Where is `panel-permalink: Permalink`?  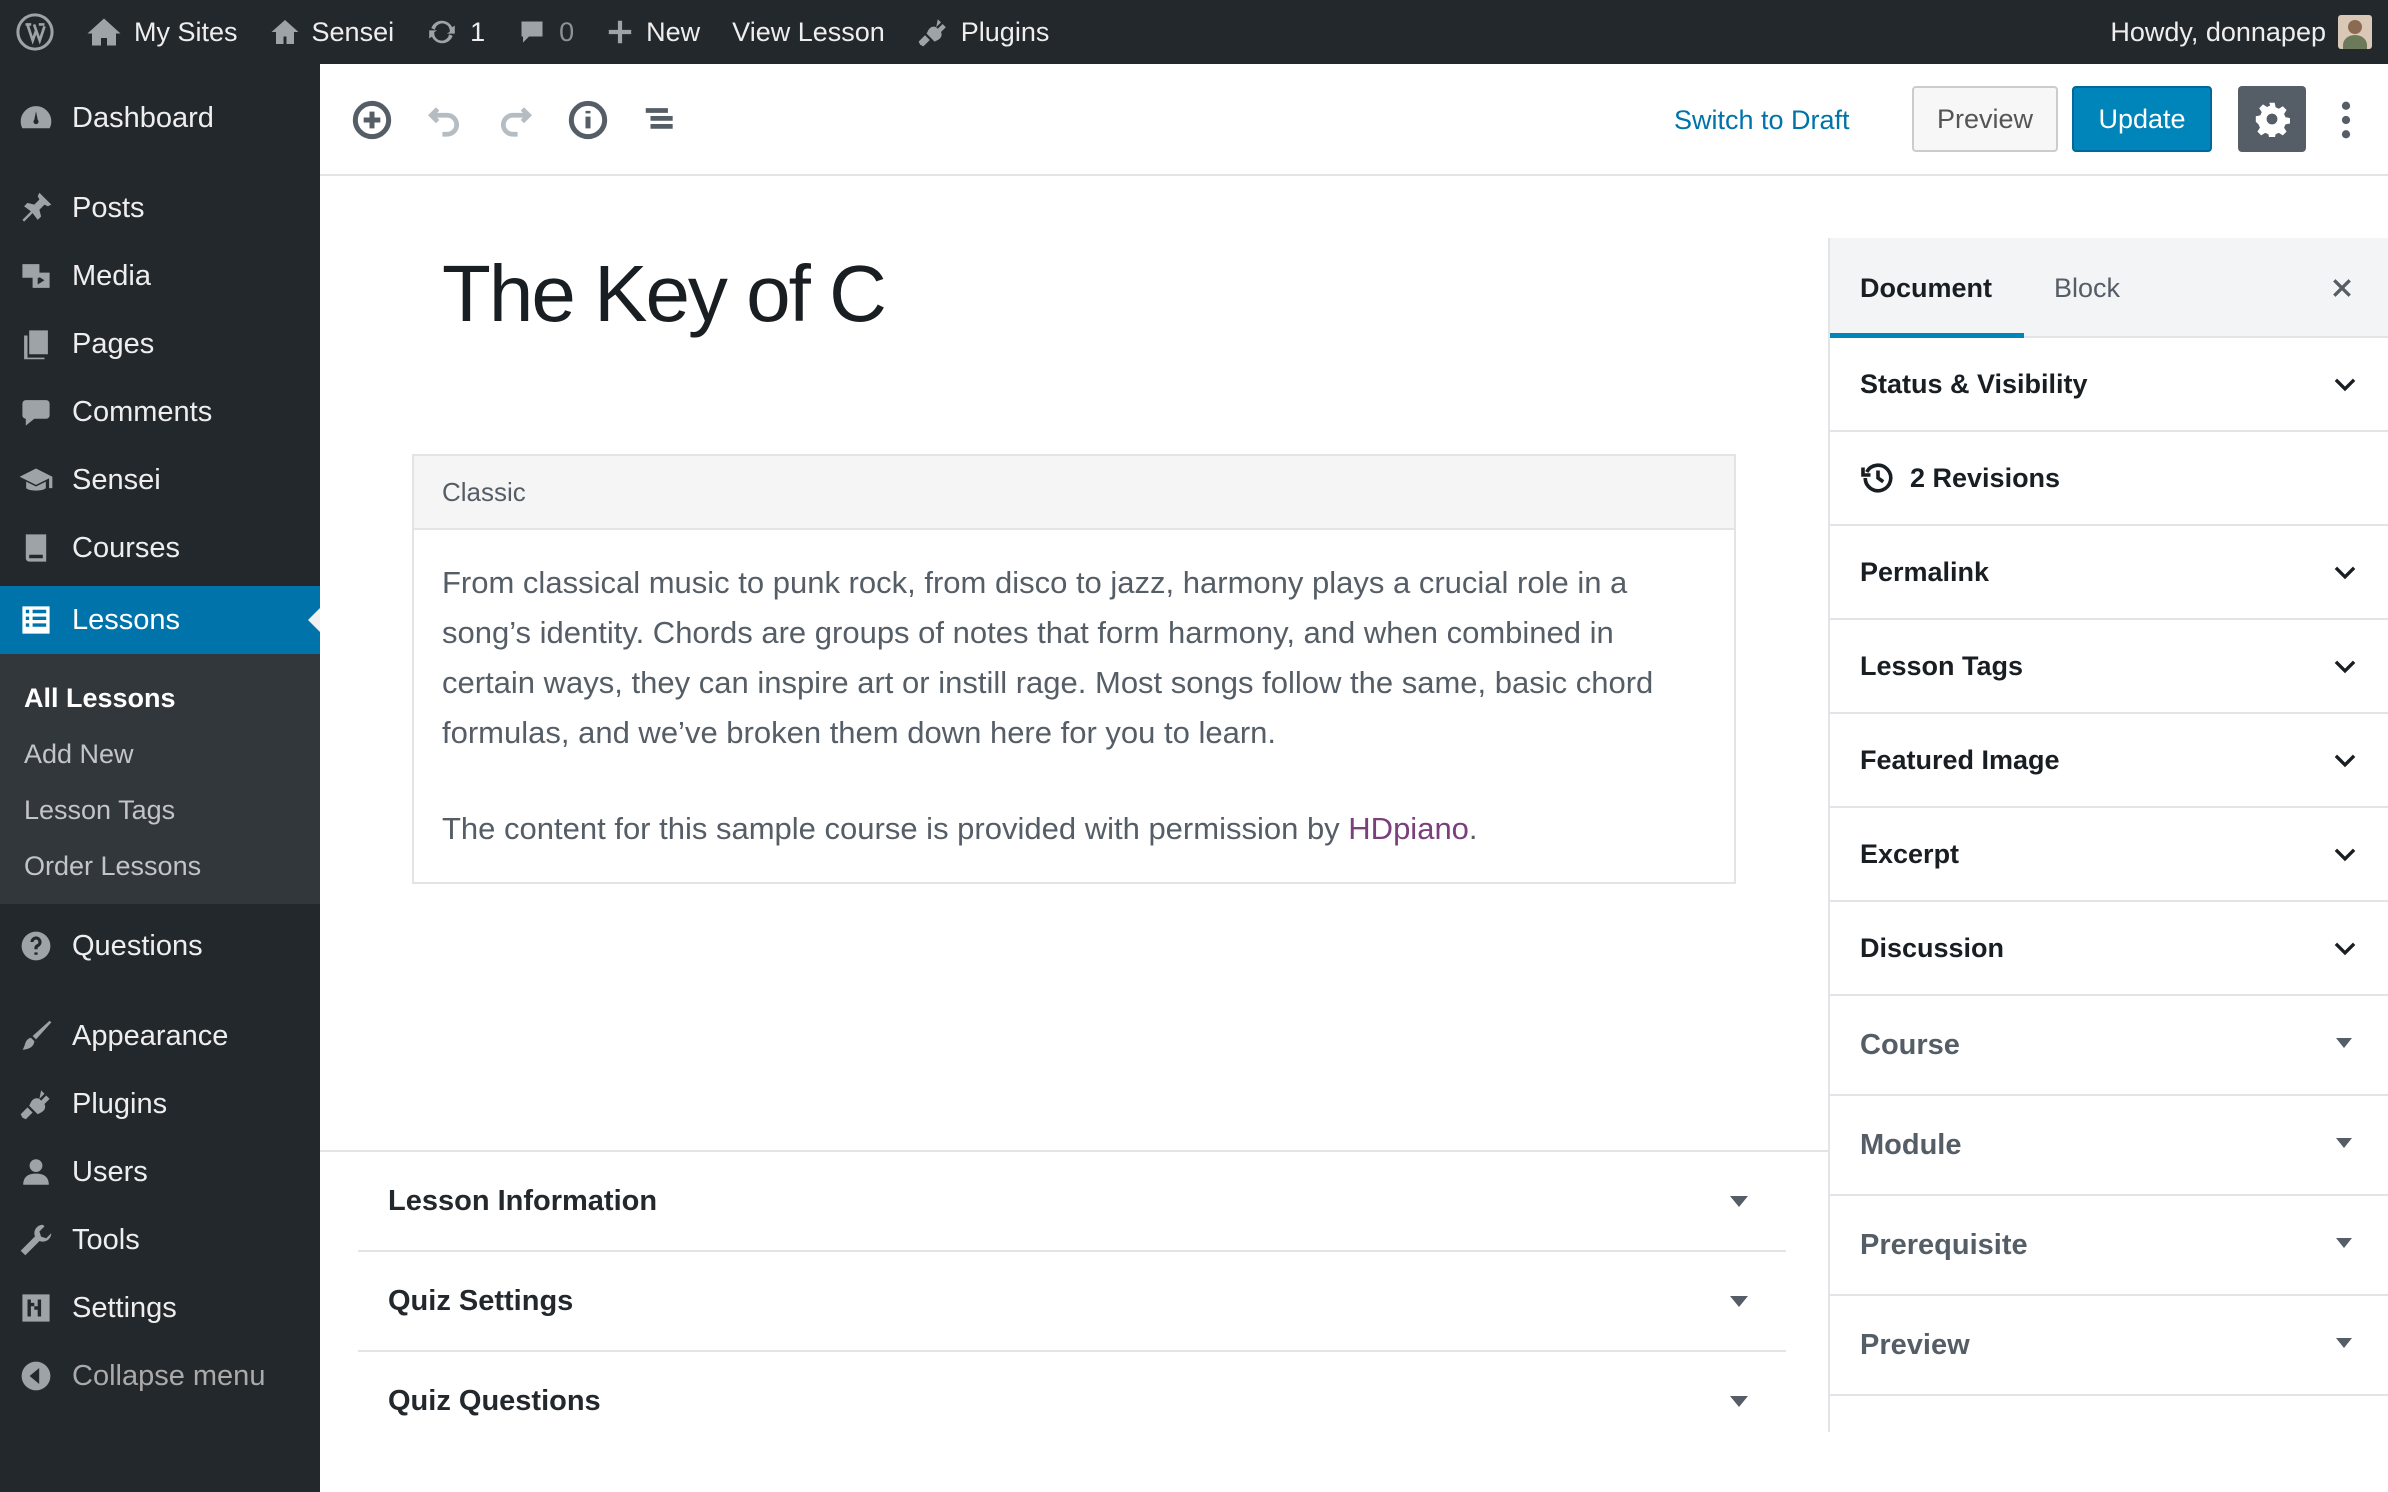
panel-permalink: Permalink is located at coordinates (2109, 573).